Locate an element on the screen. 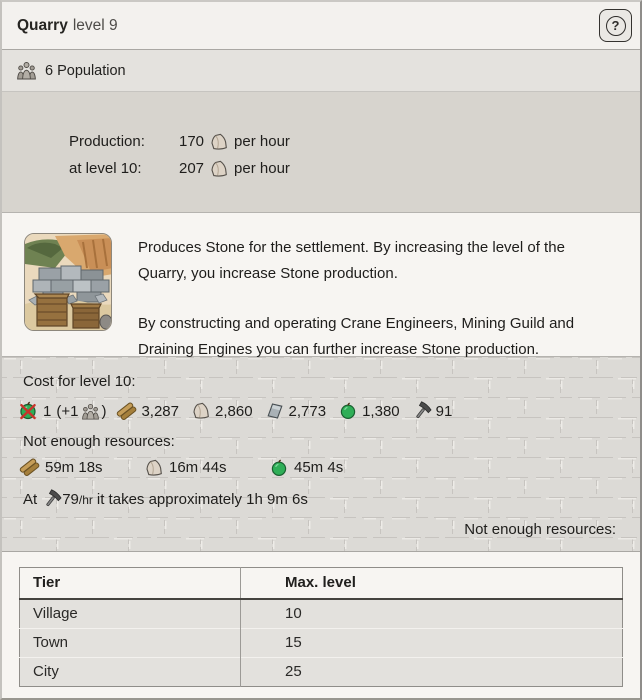 The image size is (642, 700). tier-cell: City is located at coordinates (130, 672).